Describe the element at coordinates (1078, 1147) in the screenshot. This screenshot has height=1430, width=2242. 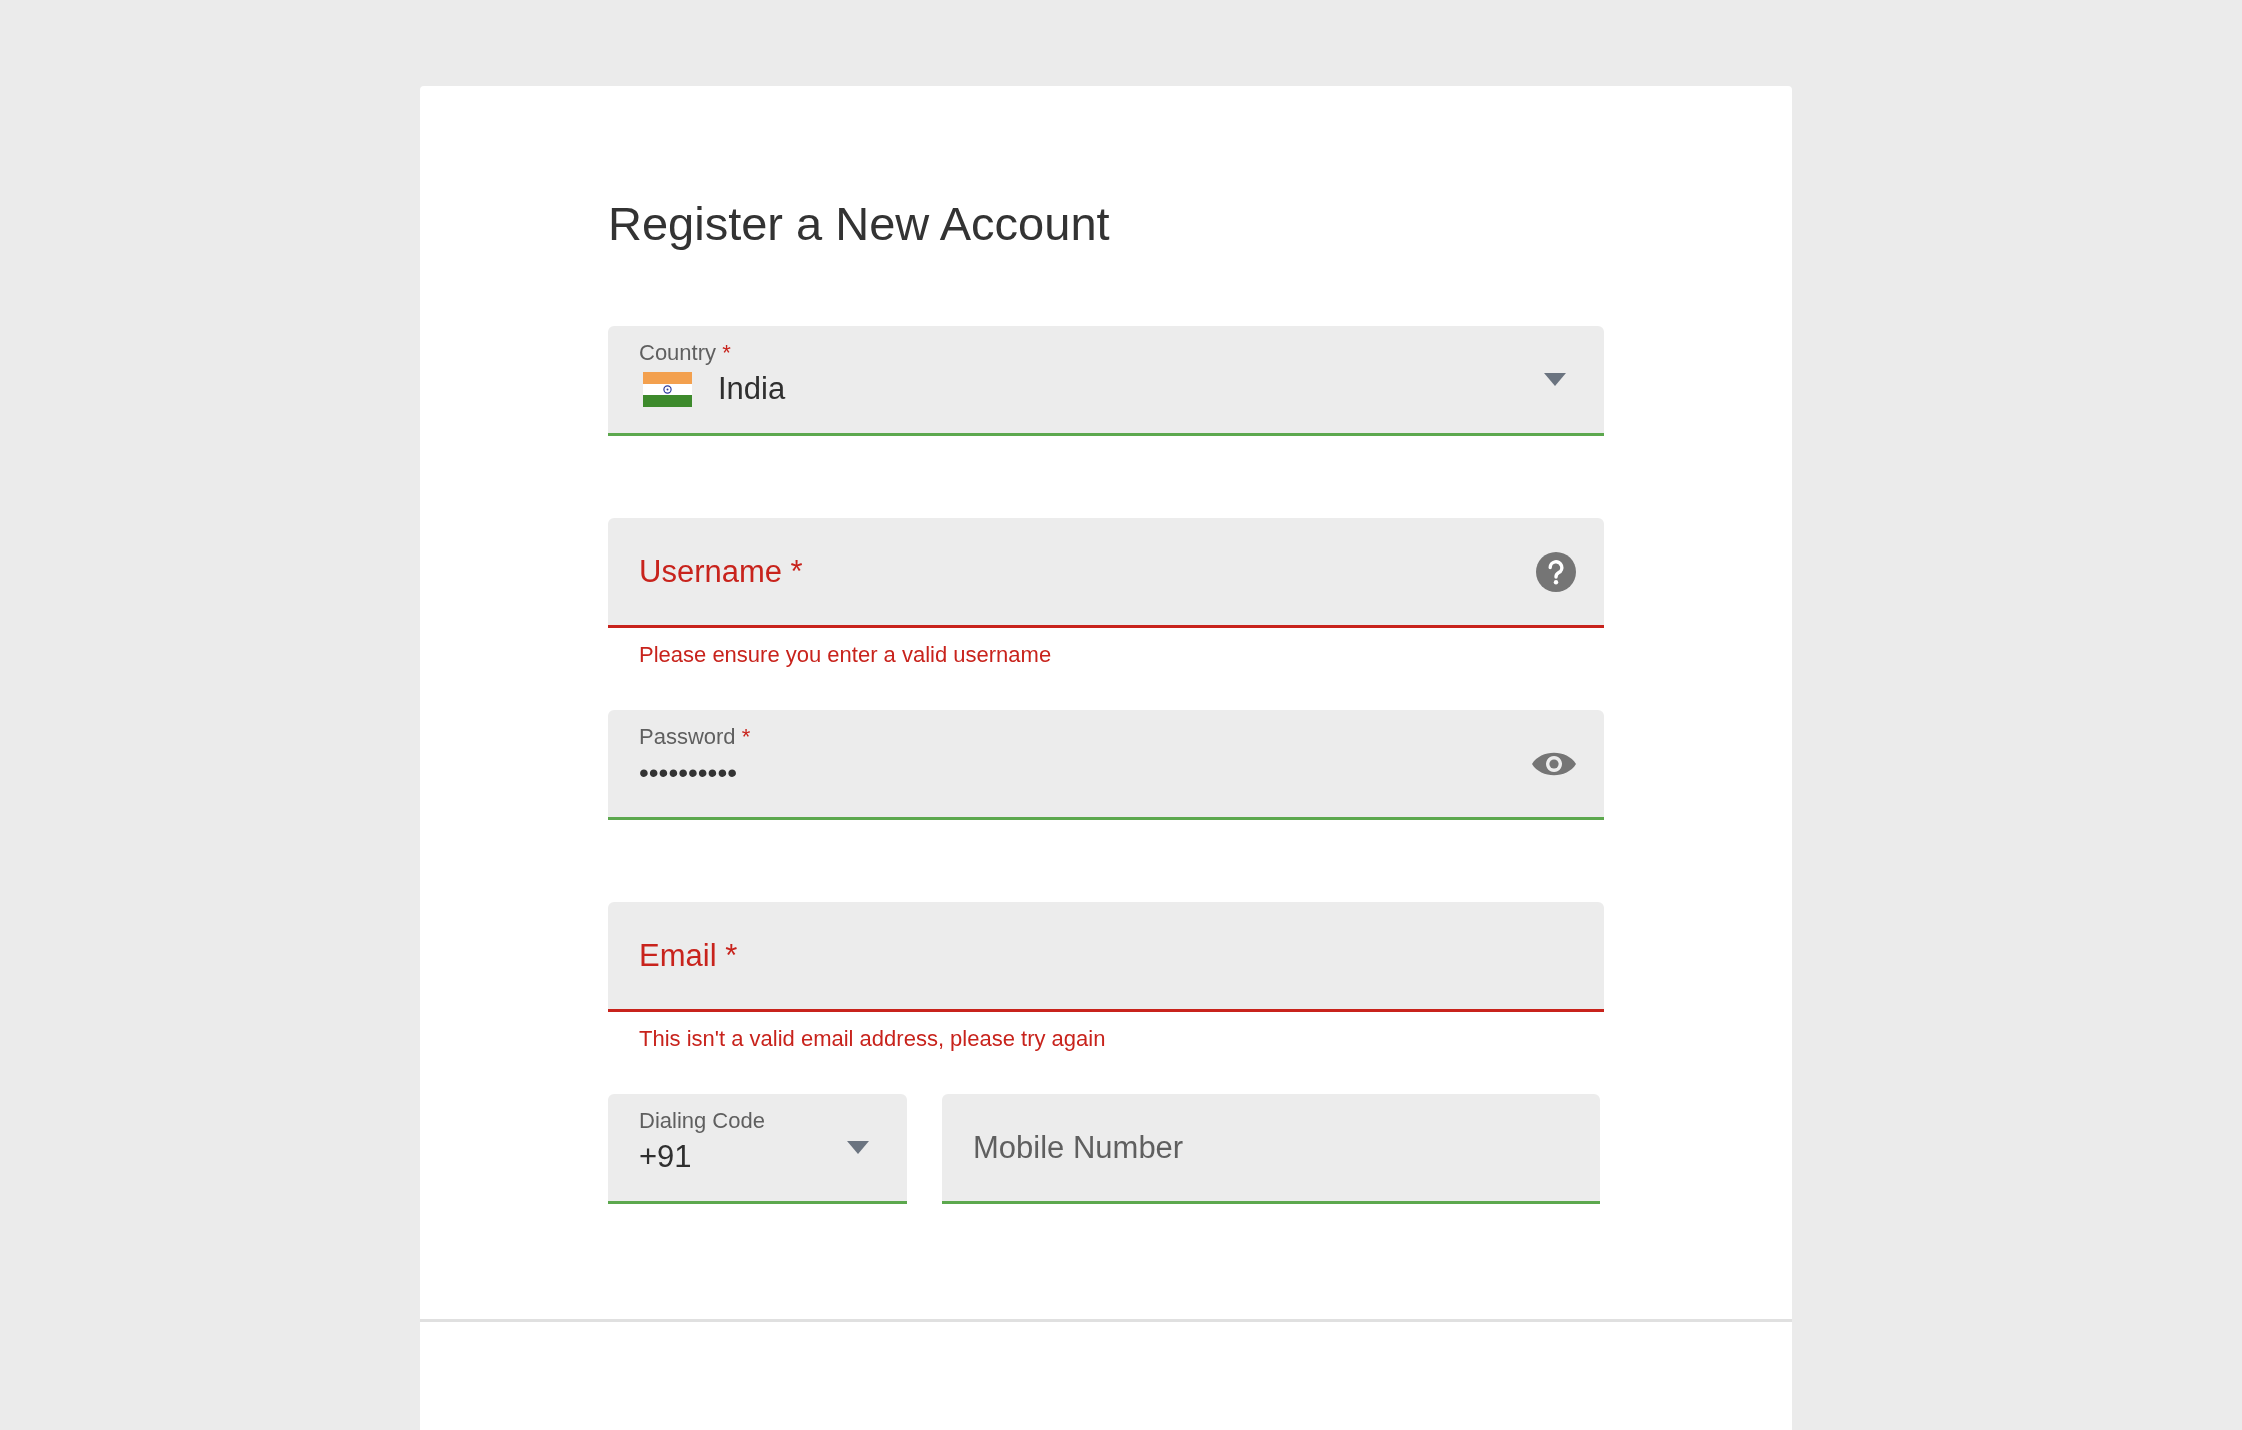
I see `field-label: Mobile Number` at that location.